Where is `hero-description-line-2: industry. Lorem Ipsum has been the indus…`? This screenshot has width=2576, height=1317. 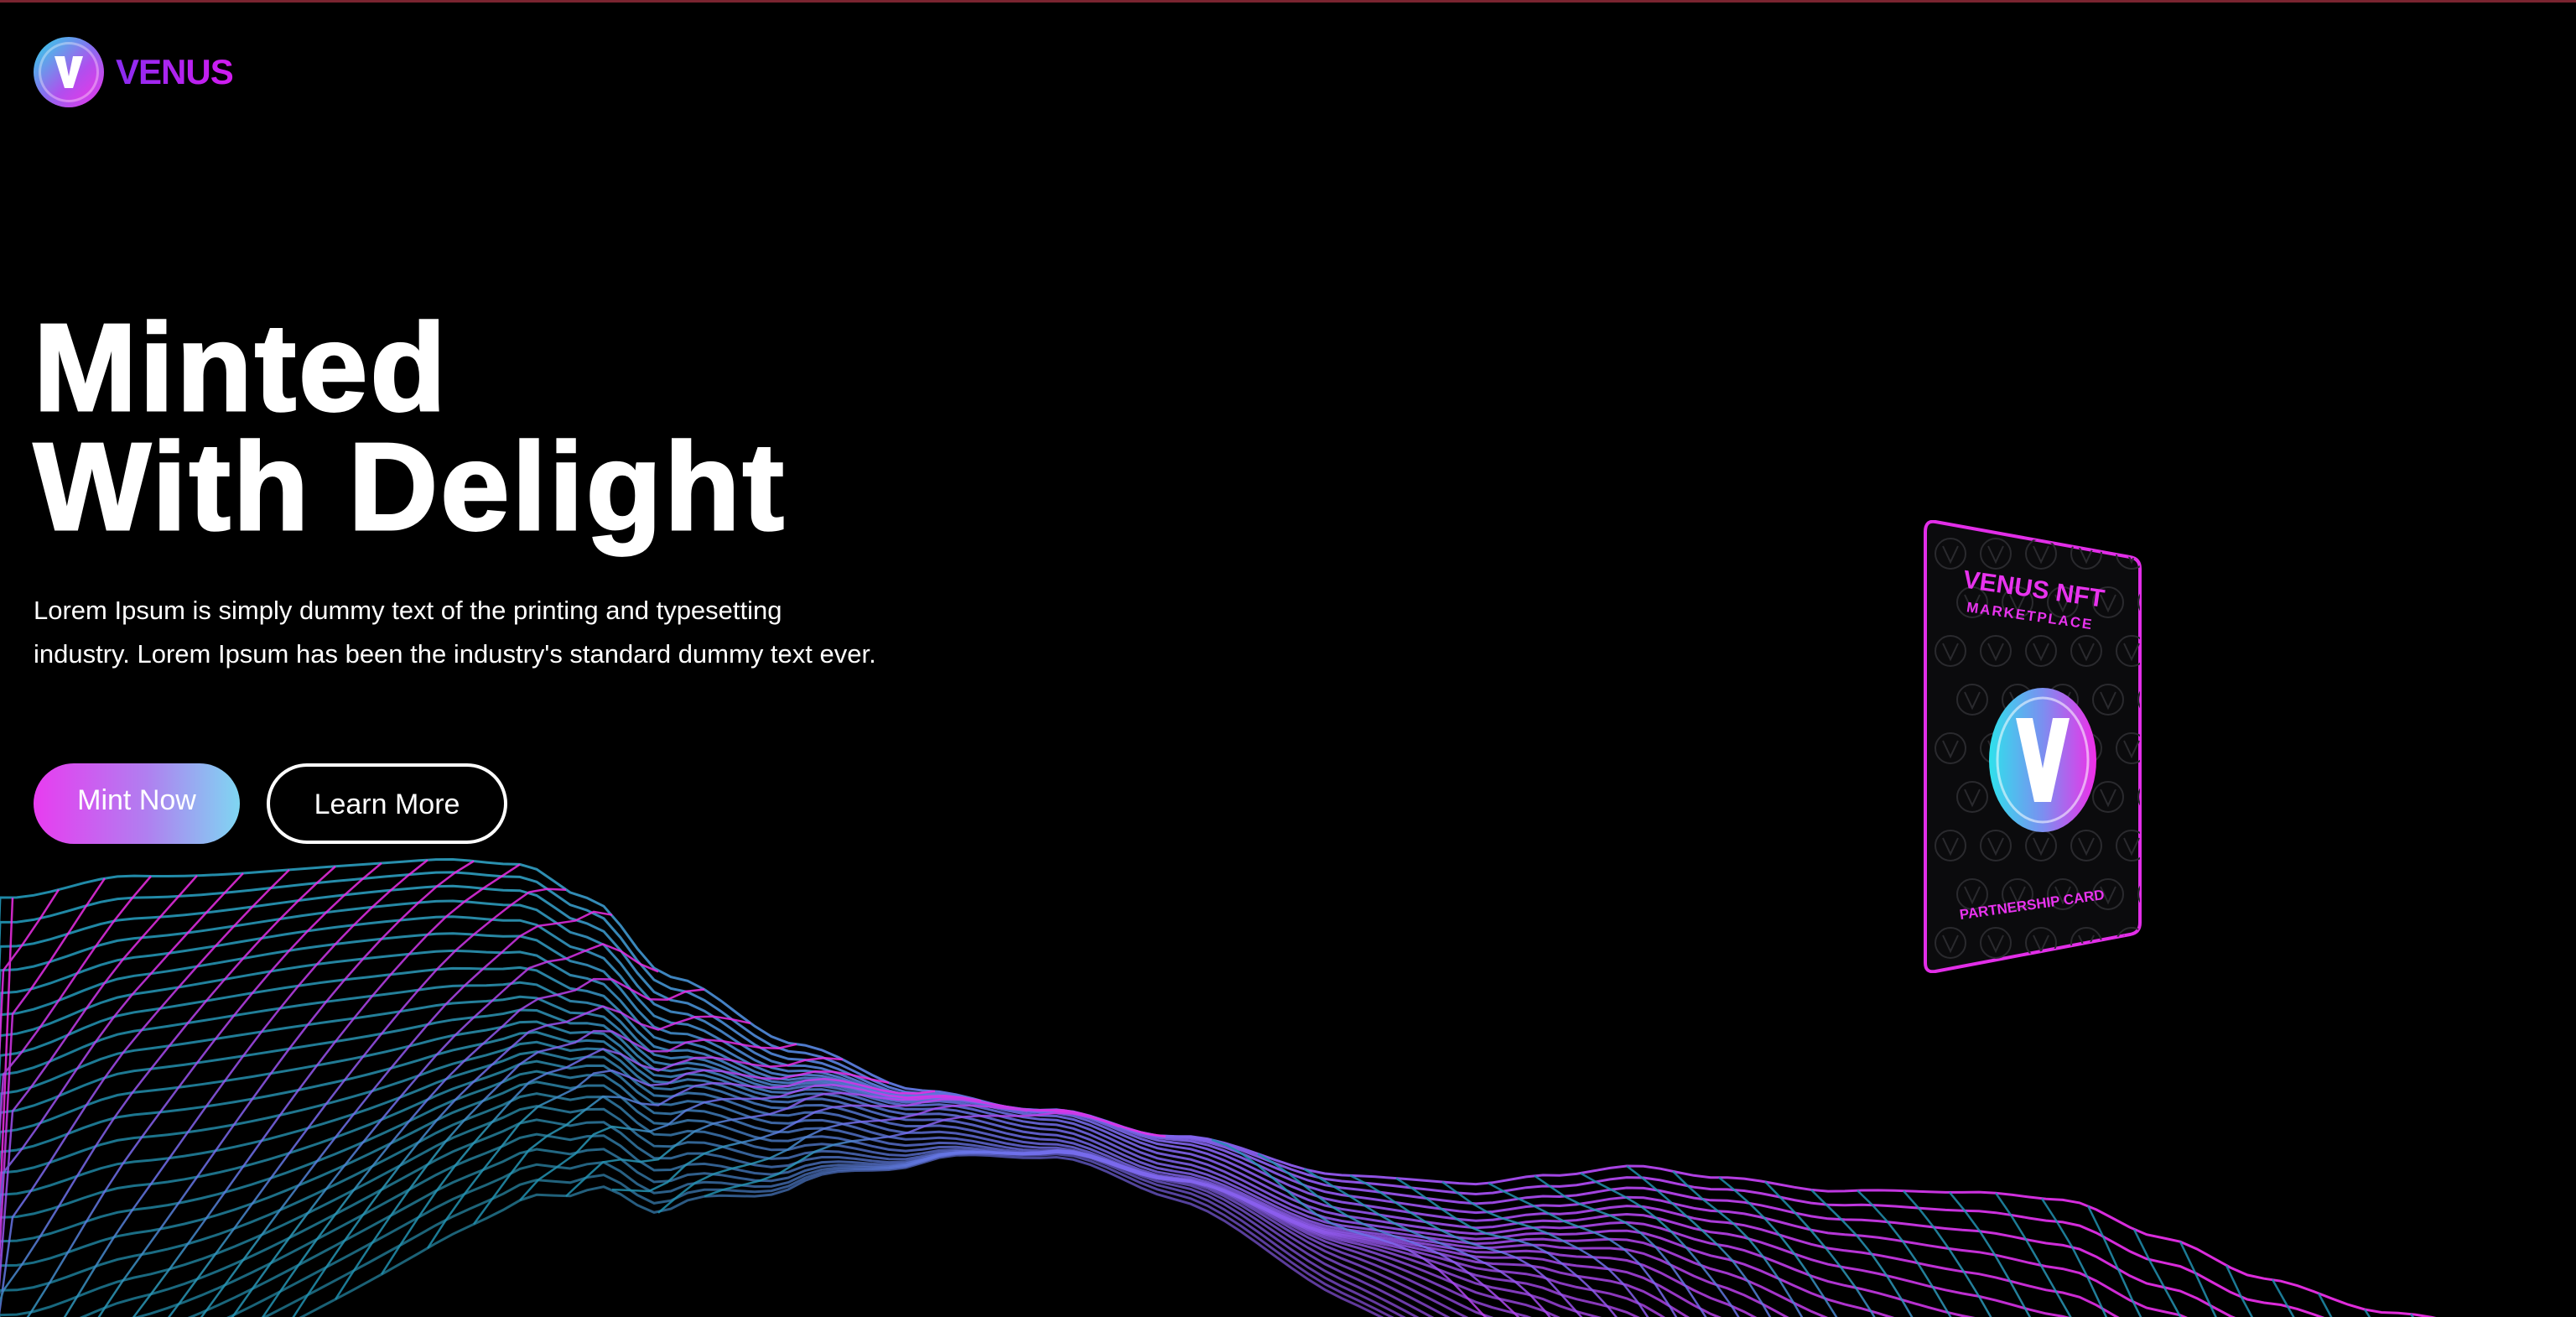
hero-description-line-2: industry. Lorem Ipsum has been the indus… is located at coordinates (455, 654).